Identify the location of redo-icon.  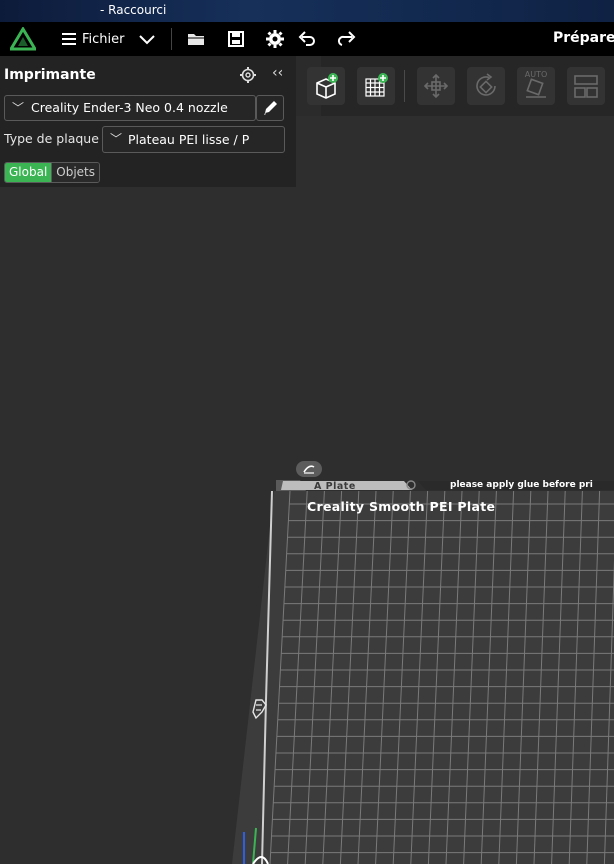
(347, 39).